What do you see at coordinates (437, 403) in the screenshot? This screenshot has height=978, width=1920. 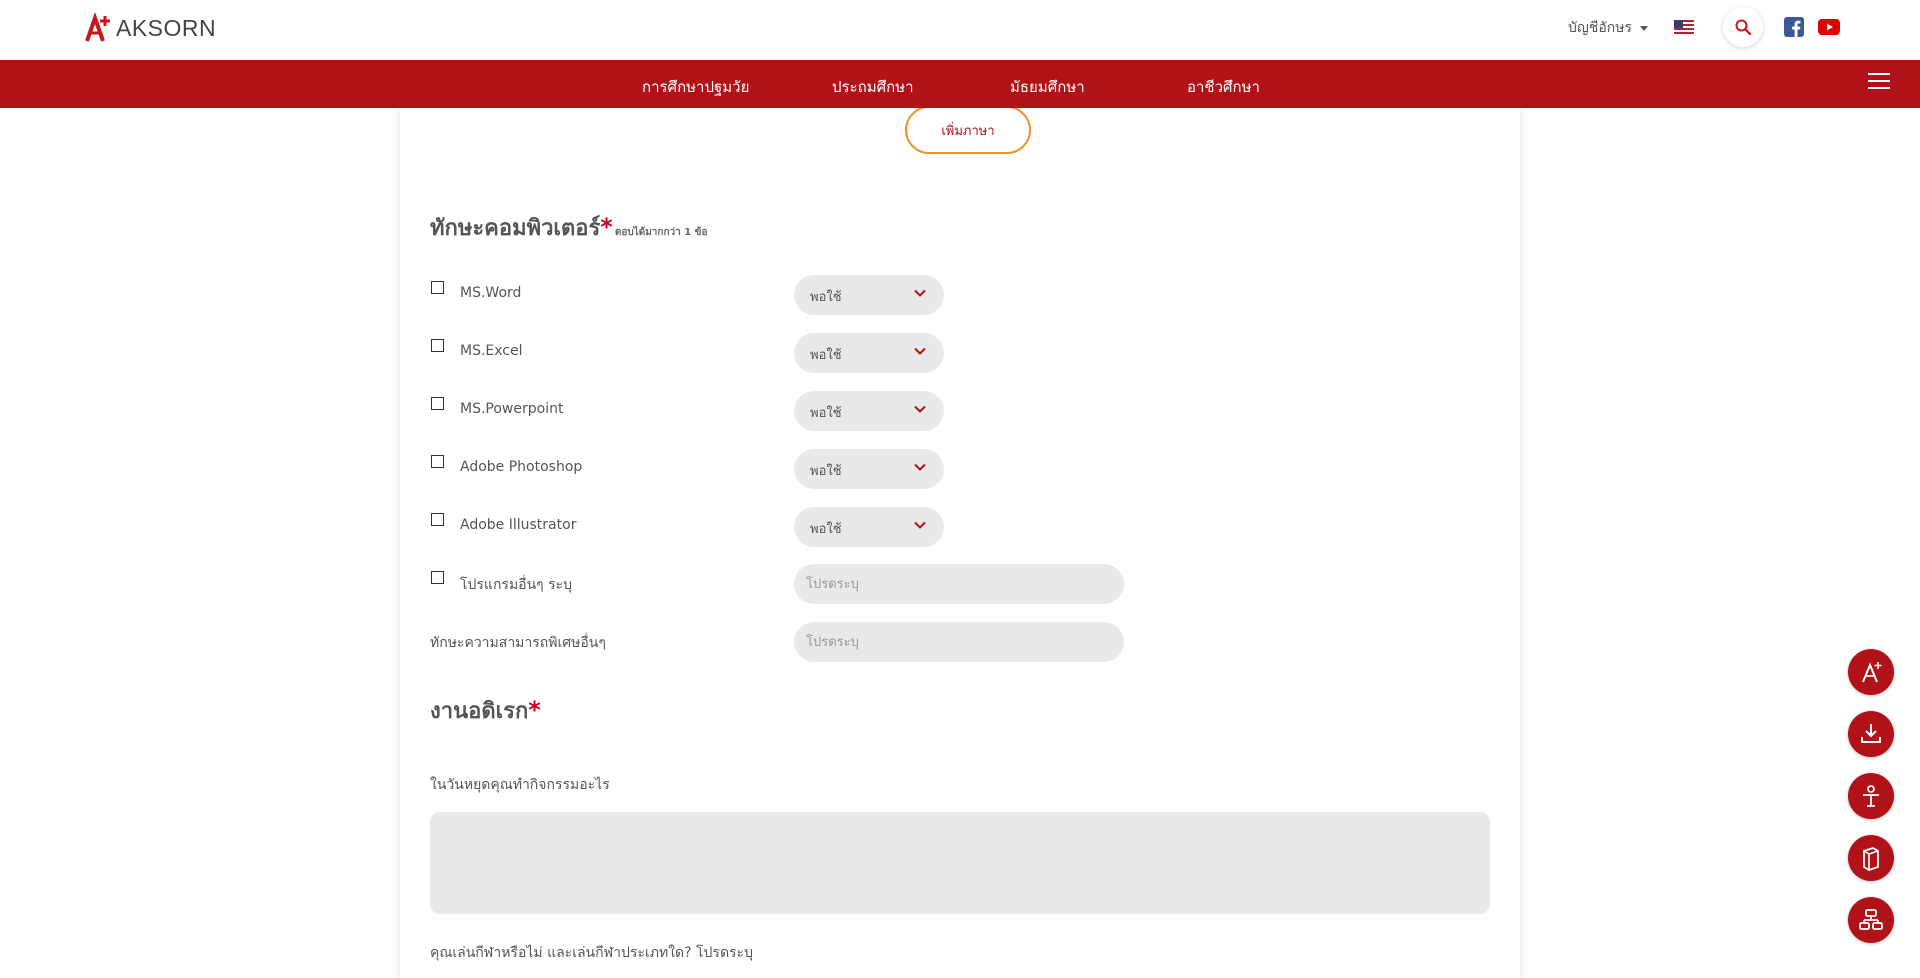 I see `checkbox-ms-powerpoint` at bounding box center [437, 403].